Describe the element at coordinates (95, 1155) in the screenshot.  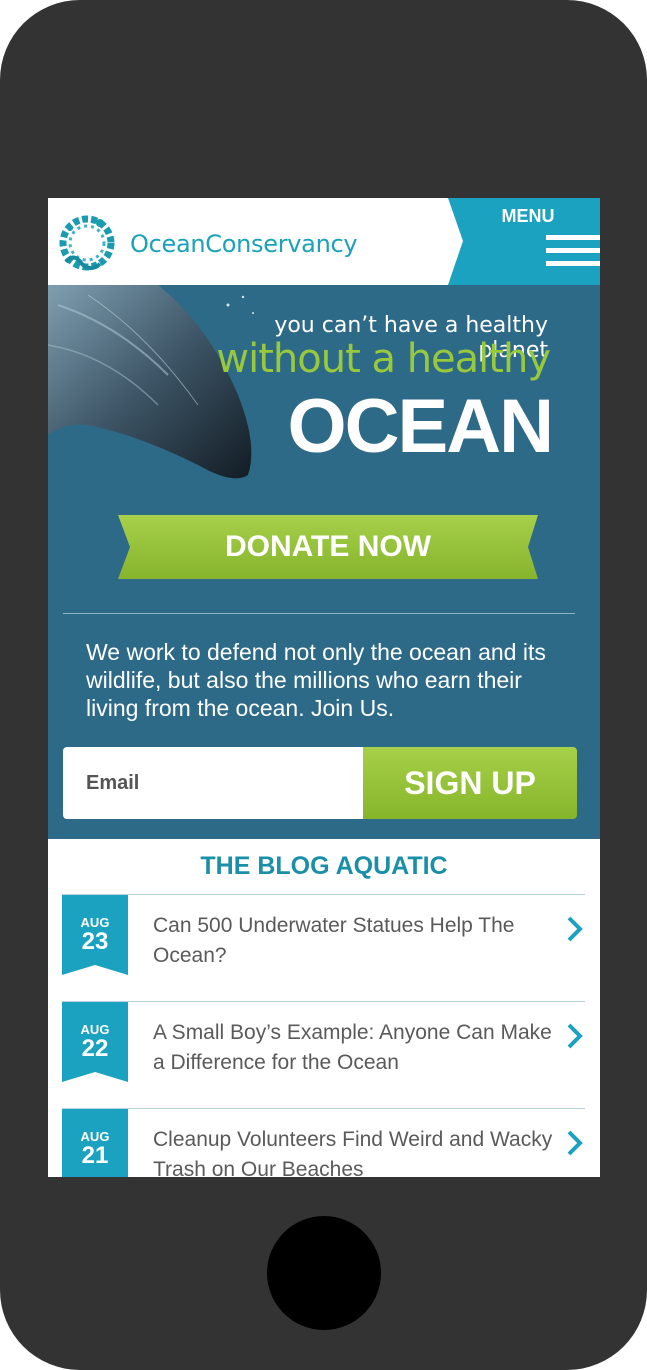
I see `post-day: 21` at that location.